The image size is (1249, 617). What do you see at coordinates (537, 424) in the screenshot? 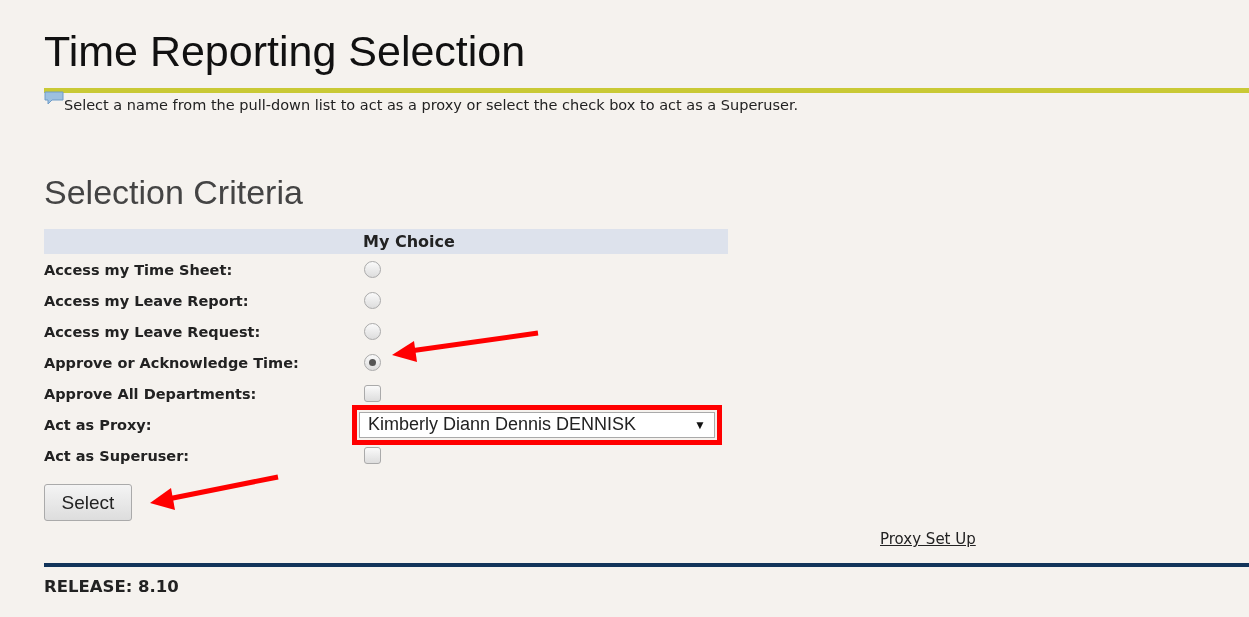
I see `proxy-dropdown: Kimberly Diann Dennis DENNISK ▼` at bounding box center [537, 424].